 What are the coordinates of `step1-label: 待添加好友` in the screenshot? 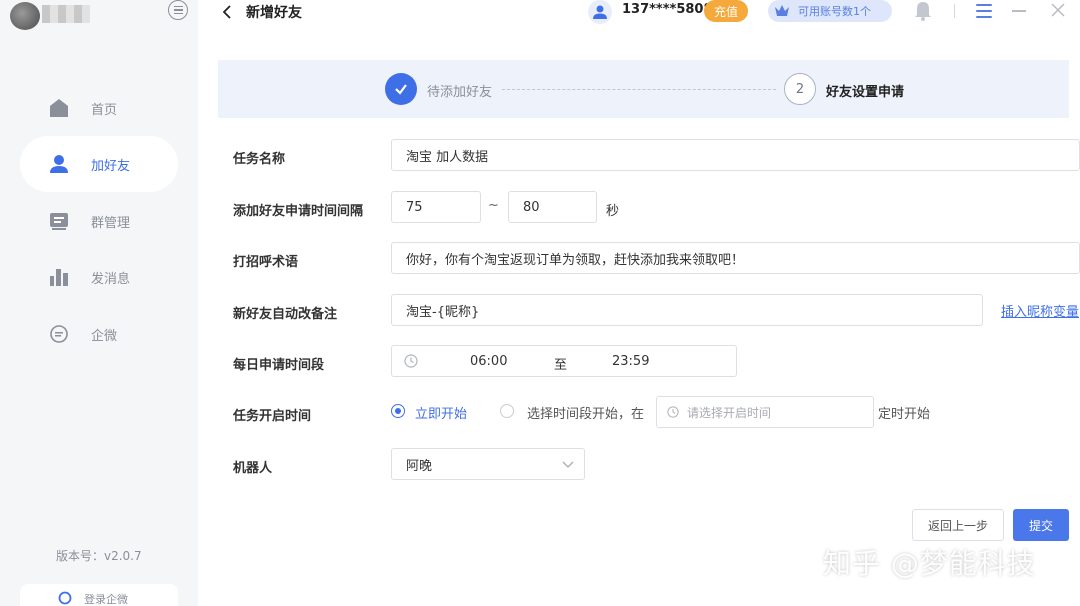 It's located at (460, 92).